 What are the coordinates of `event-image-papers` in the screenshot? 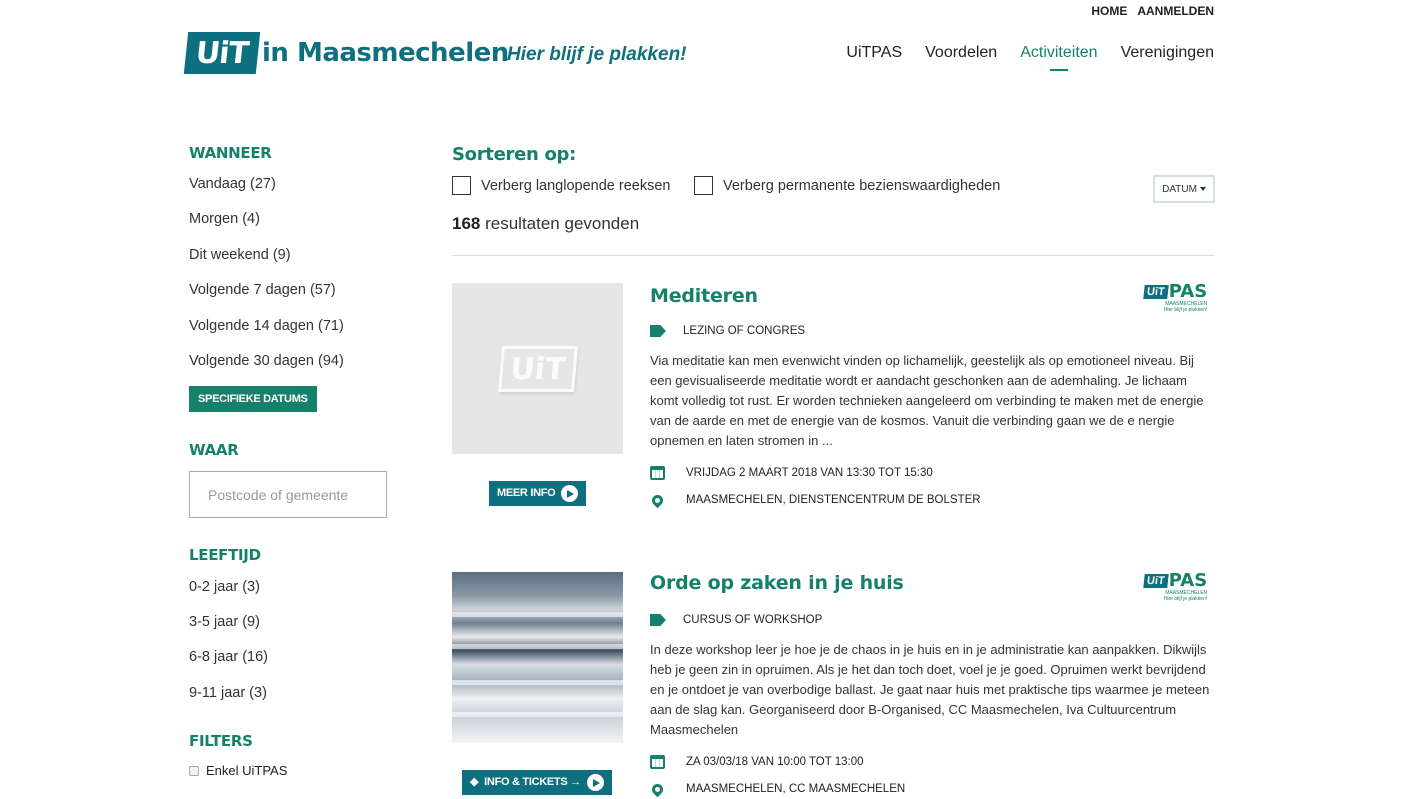 It's located at (537, 657).